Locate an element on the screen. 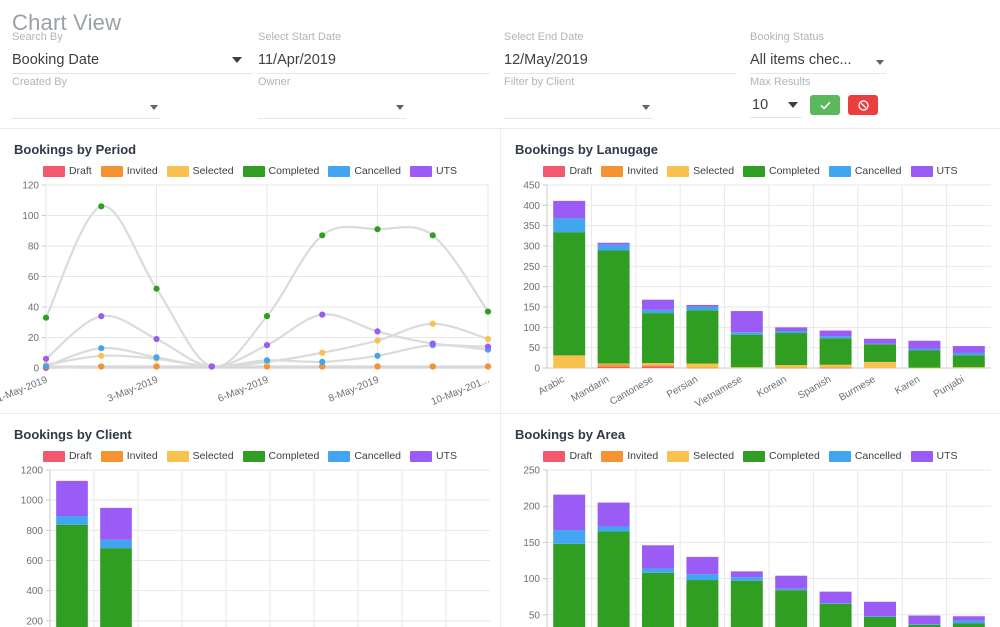 The image size is (1000, 627). start-date-input: 11/Apr/2019 is located at coordinates (374, 59).